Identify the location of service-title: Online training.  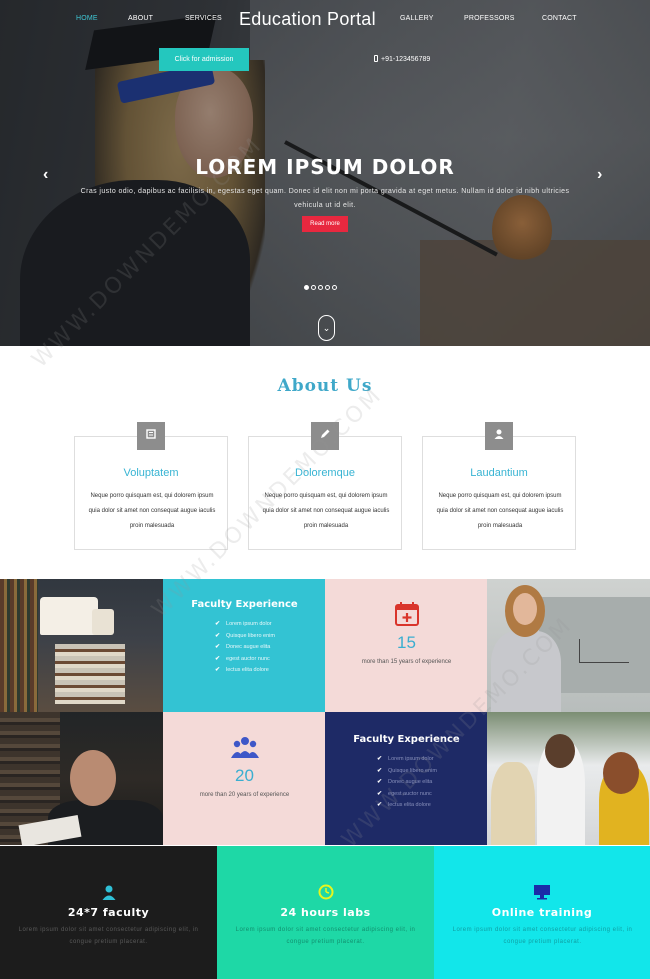
(542, 912).